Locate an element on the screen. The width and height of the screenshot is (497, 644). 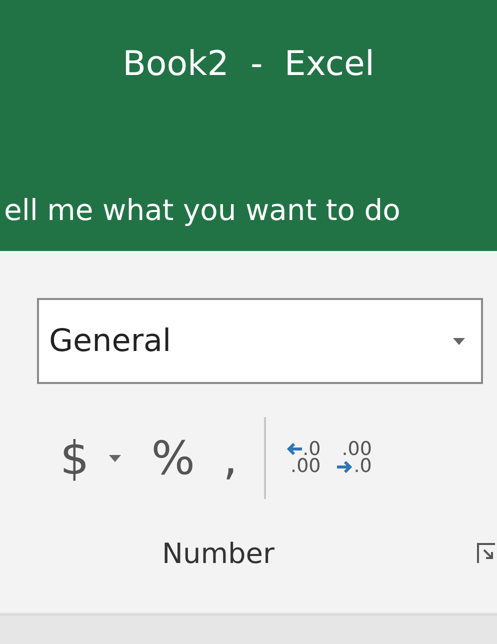
decimal-button: .0 .00 is located at coordinates (303, 458).